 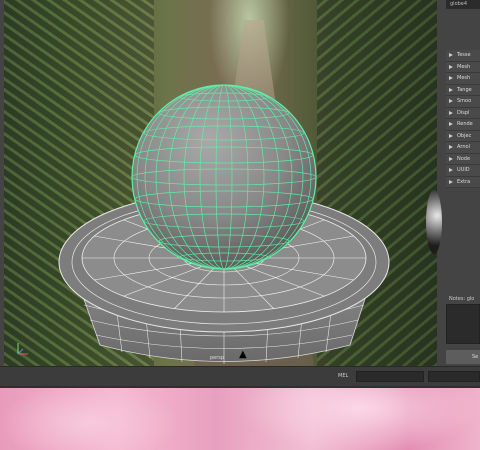 I want to click on attr-section-label: Extra, so click(x=464, y=181).